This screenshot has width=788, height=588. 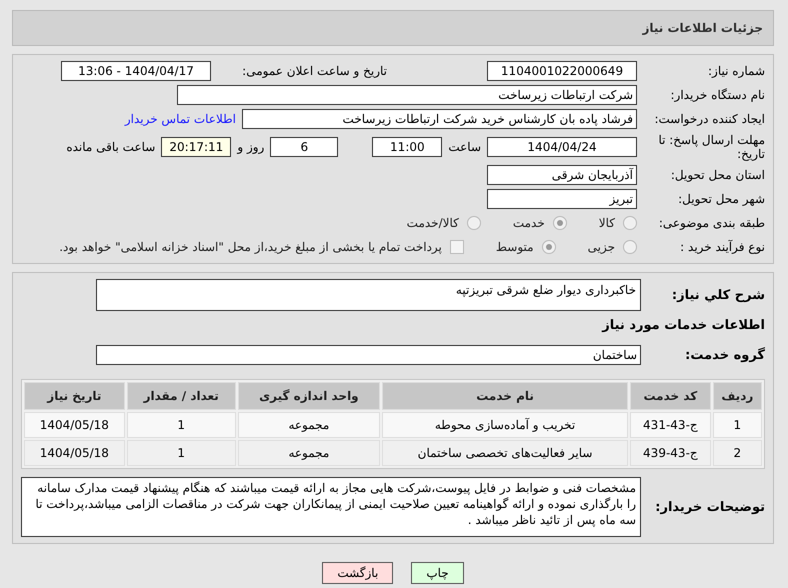 I want to click on column-header: کد خدمت, so click(x=670, y=396).